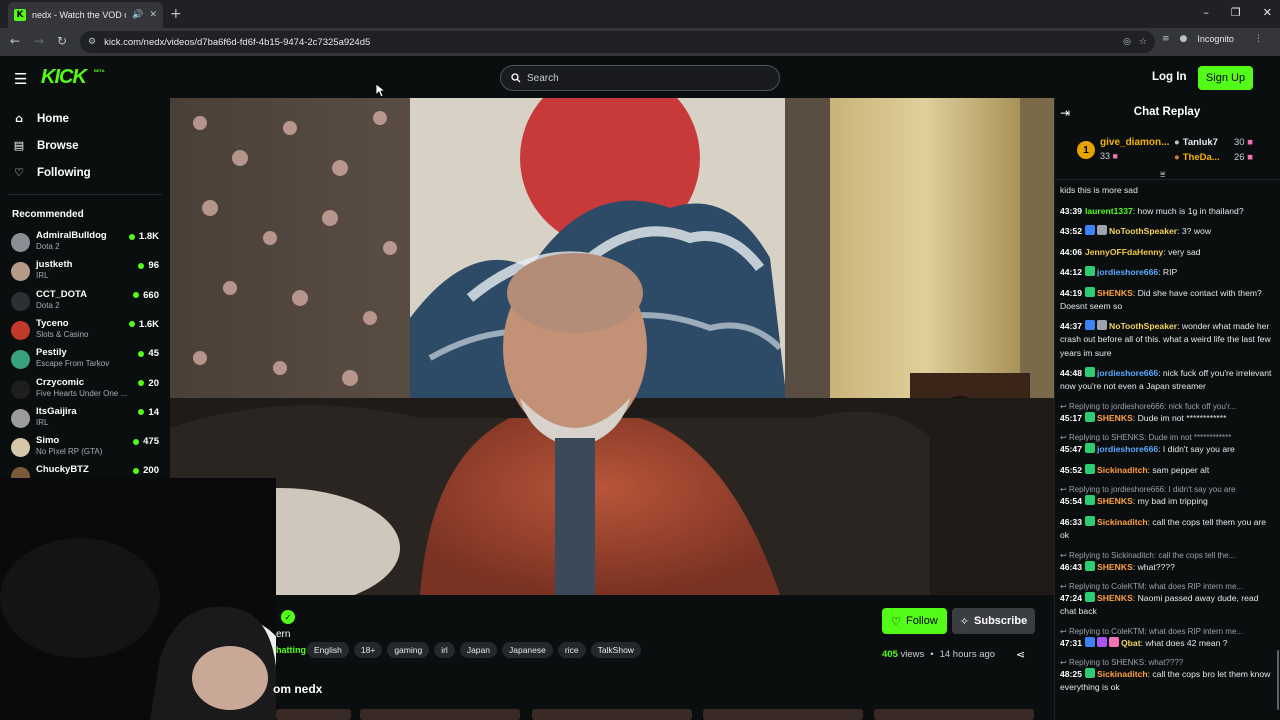 This screenshot has height=720, width=1280. Describe the element at coordinates (20, 79) in the screenshot. I see `menu-icon: ☰` at that location.